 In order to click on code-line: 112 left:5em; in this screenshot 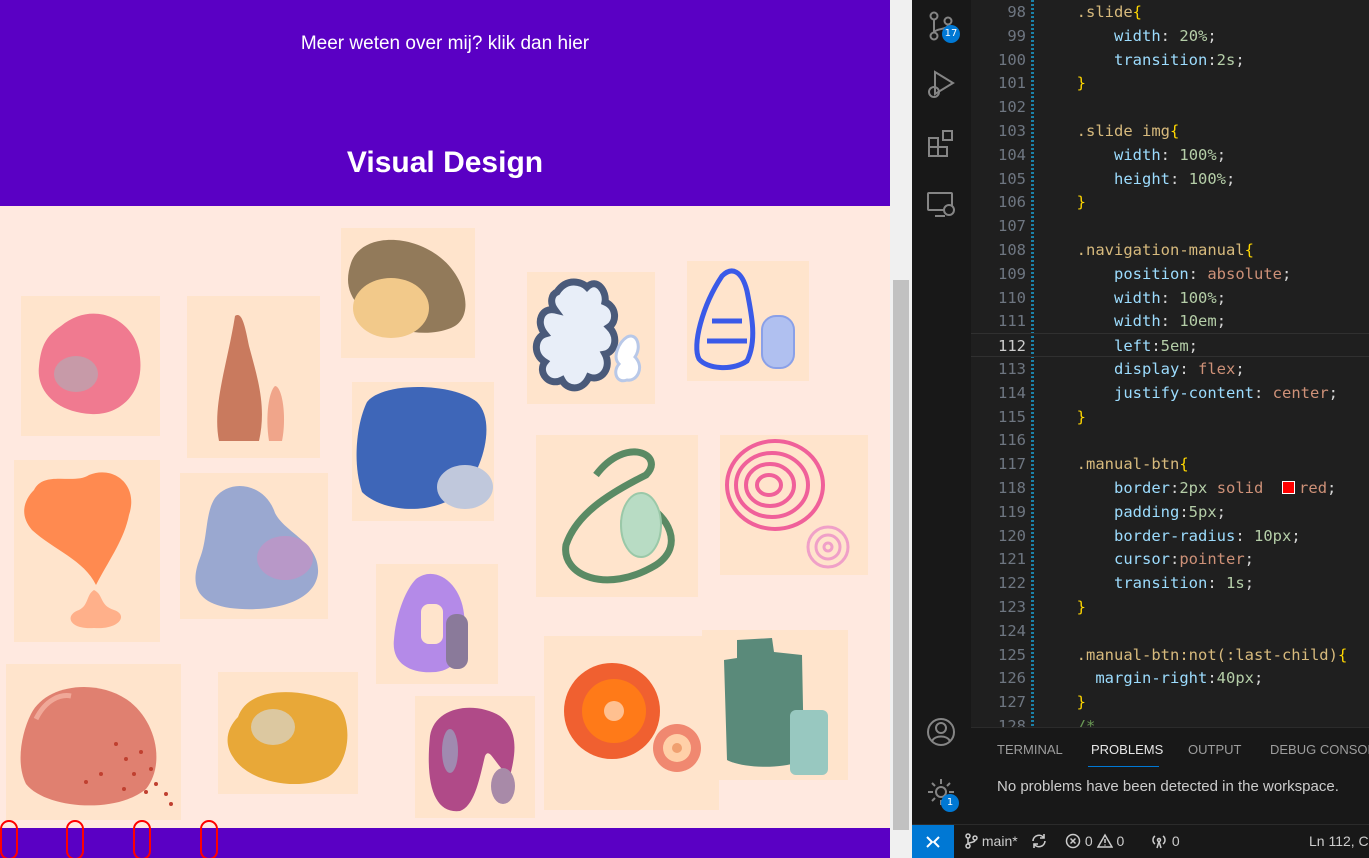, I will do `click(1170, 345)`.